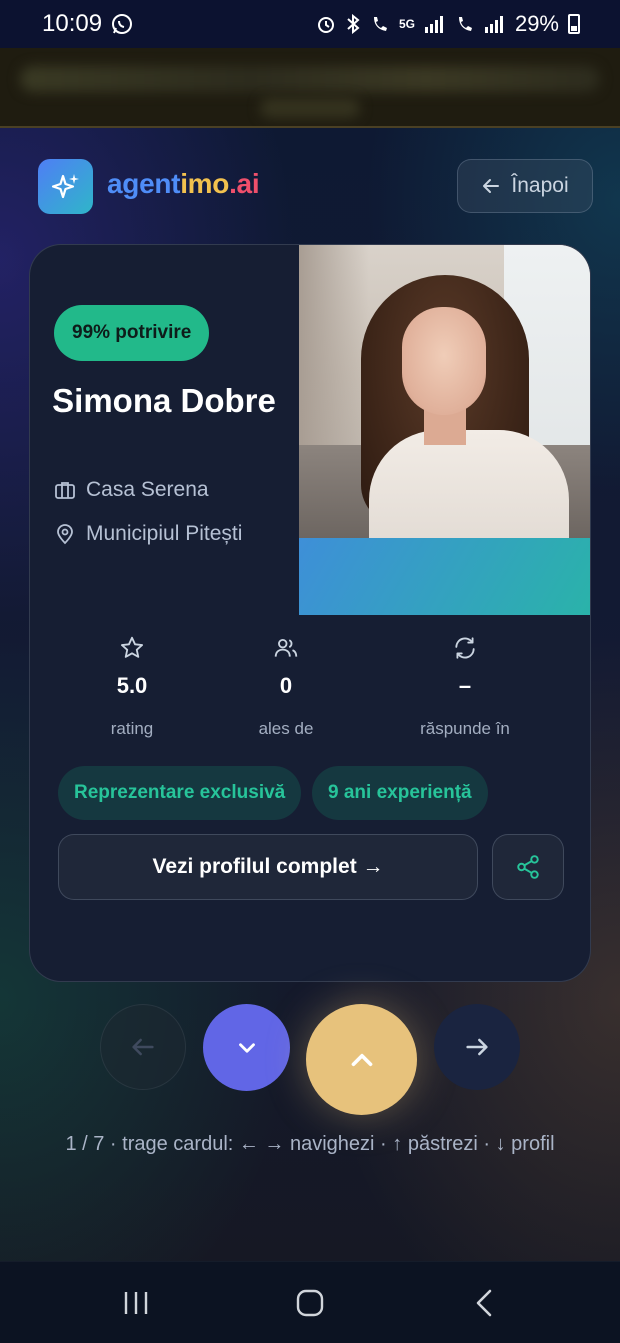 This screenshot has height=1343, width=620. I want to click on chevron-down-icon, so click(246, 1047).